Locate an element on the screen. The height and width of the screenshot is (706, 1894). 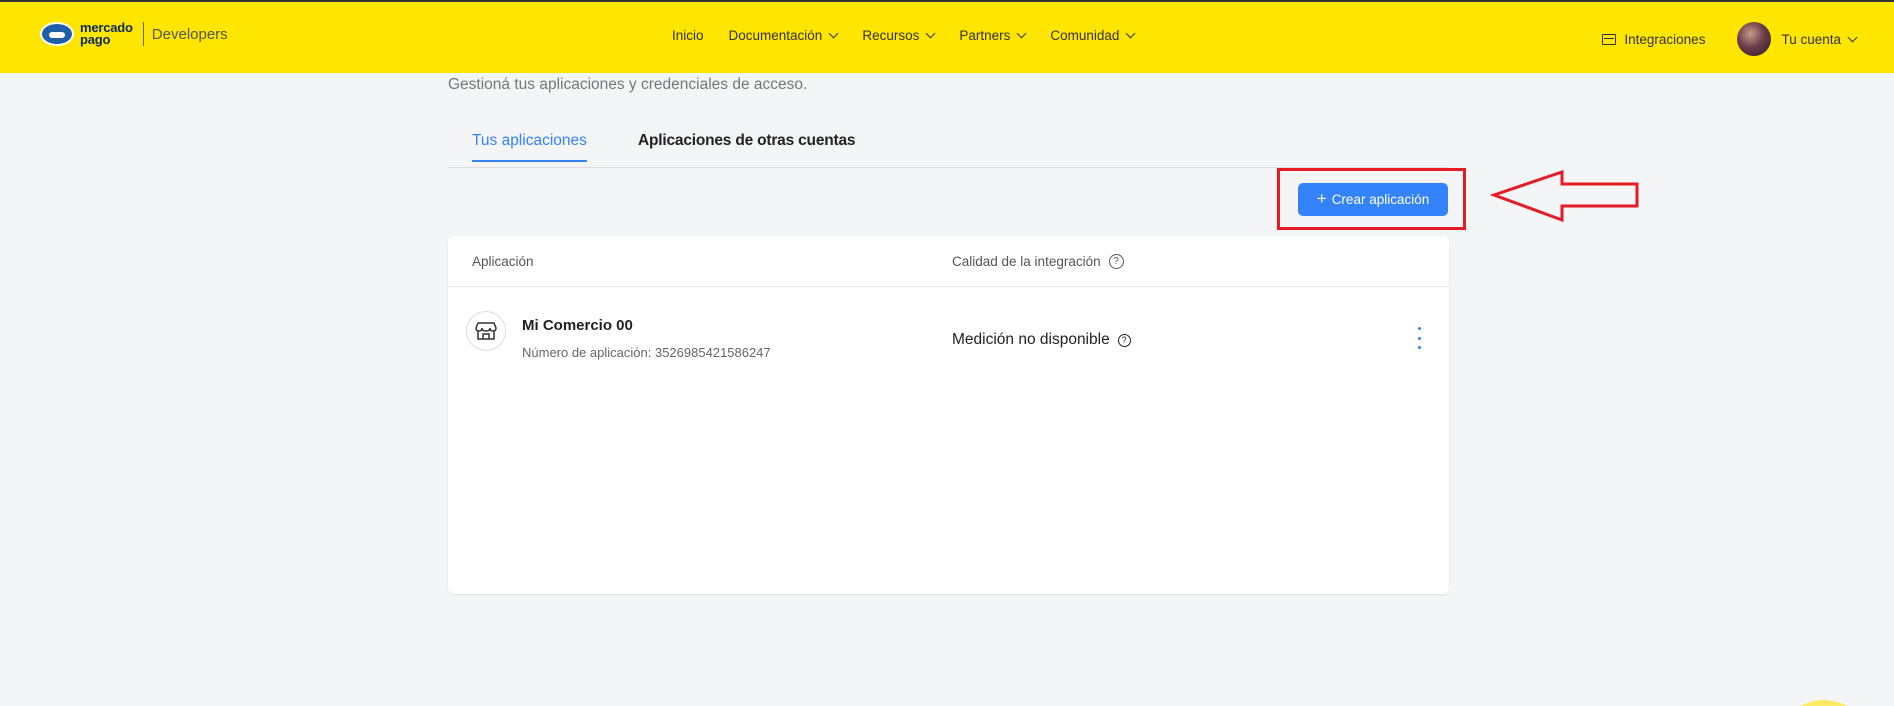
corner-decoration is located at coordinates (1824, 703).